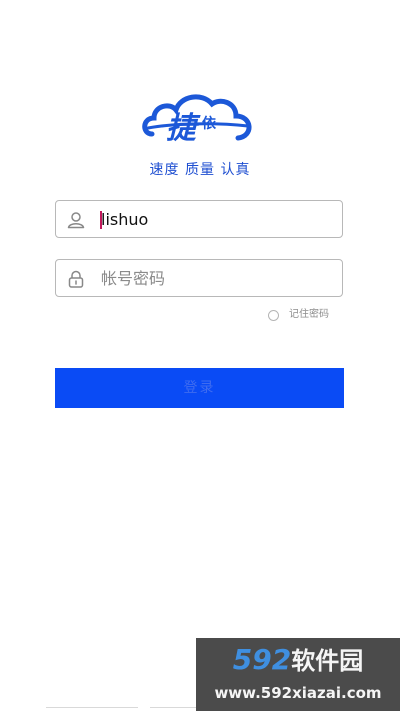  What do you see at coordinates (183, 128) in the screenshot?
I see `logo-text-main: 捷` at bounding box center [183, 128].